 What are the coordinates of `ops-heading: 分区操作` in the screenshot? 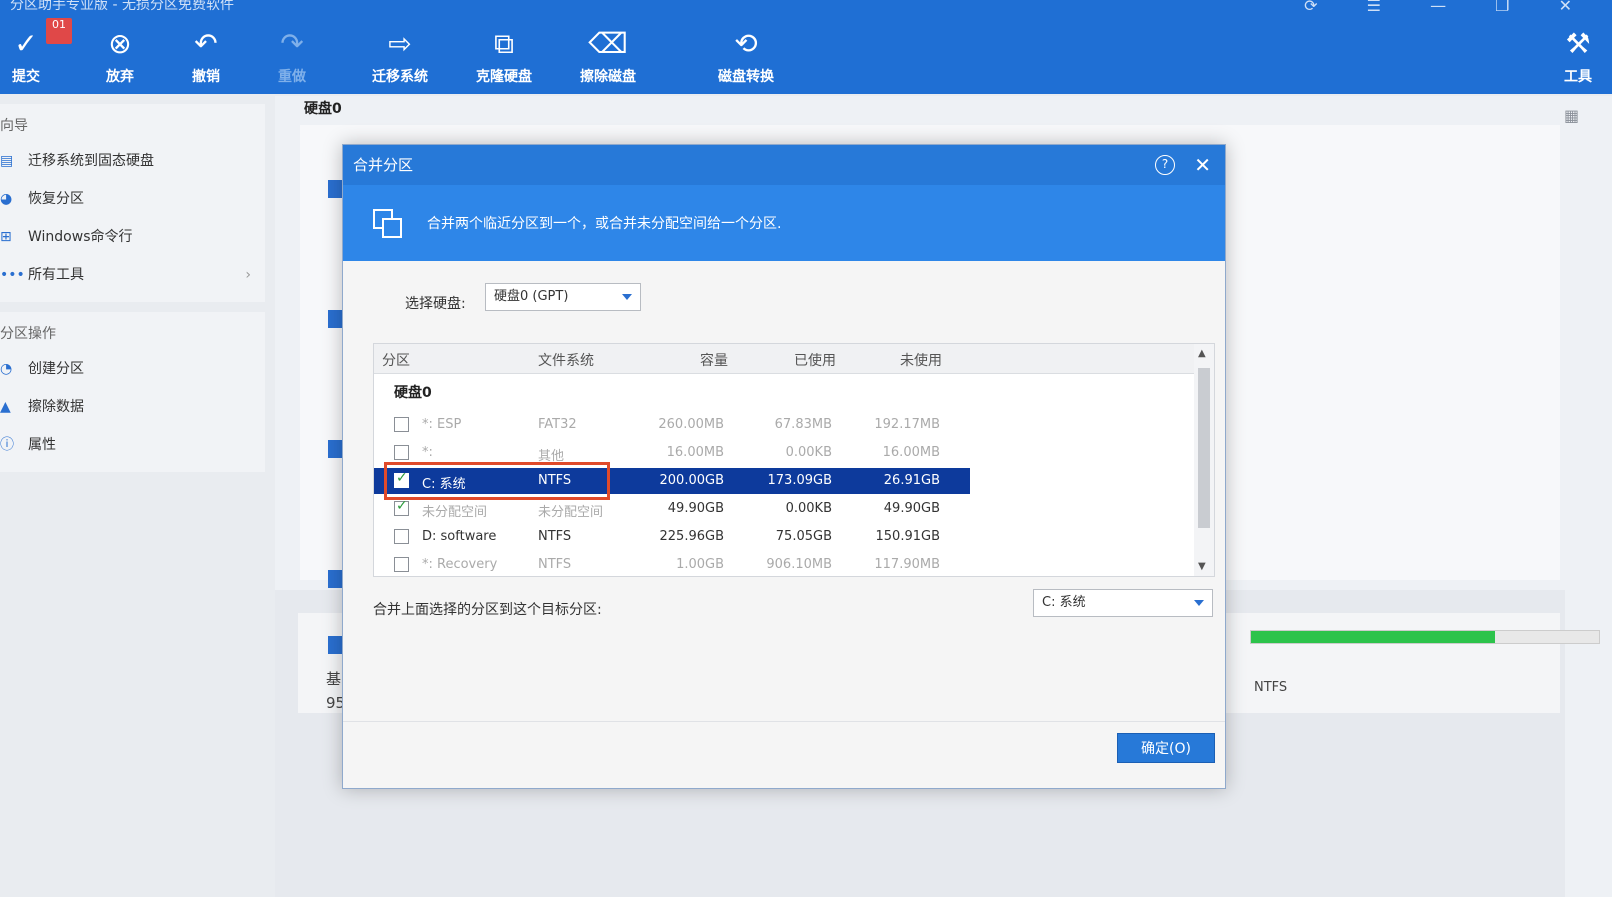 It's located at (28, 334).